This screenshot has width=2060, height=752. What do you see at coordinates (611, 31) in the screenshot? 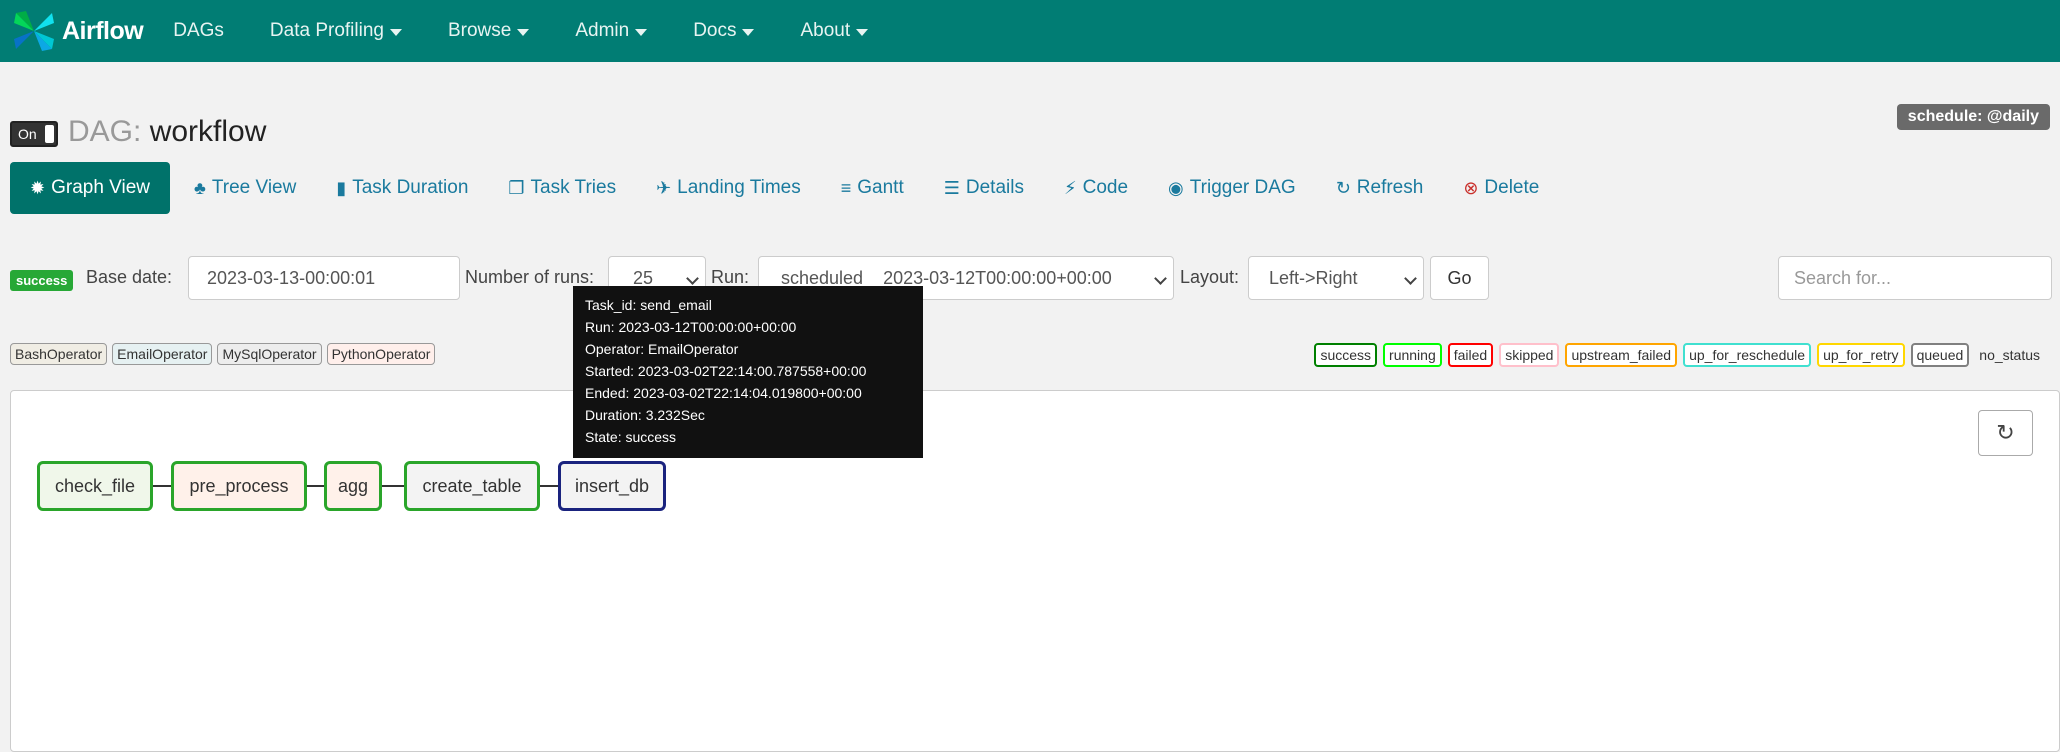
I see `nav-item-admin: Admin` at bounding box center [611, 31].